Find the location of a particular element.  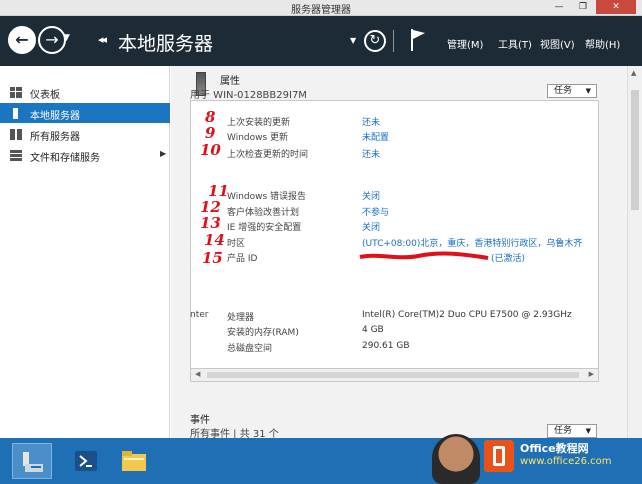

sidebar-item-label: 文件和存储服务 is located at coordinates (65, 158).